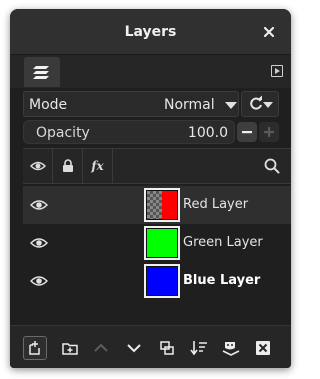 The width and height of the screenshot is (320, 379). I want to click on opacity-row: Opacity 100.0, so click(150, 132).